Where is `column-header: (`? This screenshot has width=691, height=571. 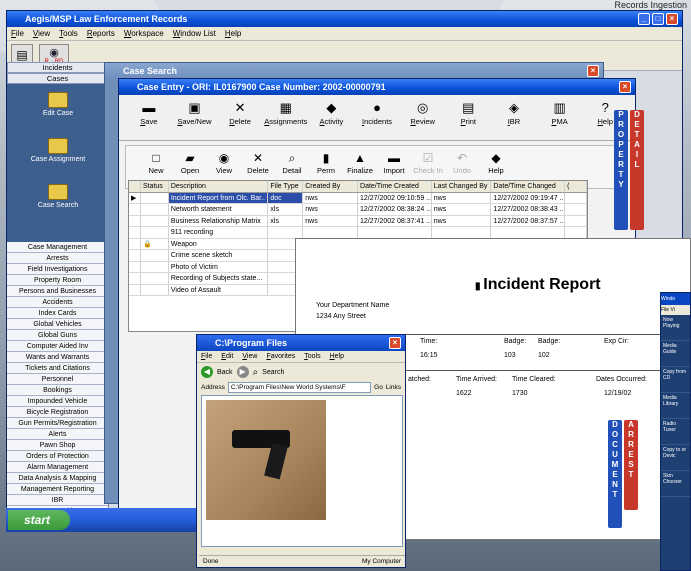
column-header: ( is located at coordinates (576, 186).